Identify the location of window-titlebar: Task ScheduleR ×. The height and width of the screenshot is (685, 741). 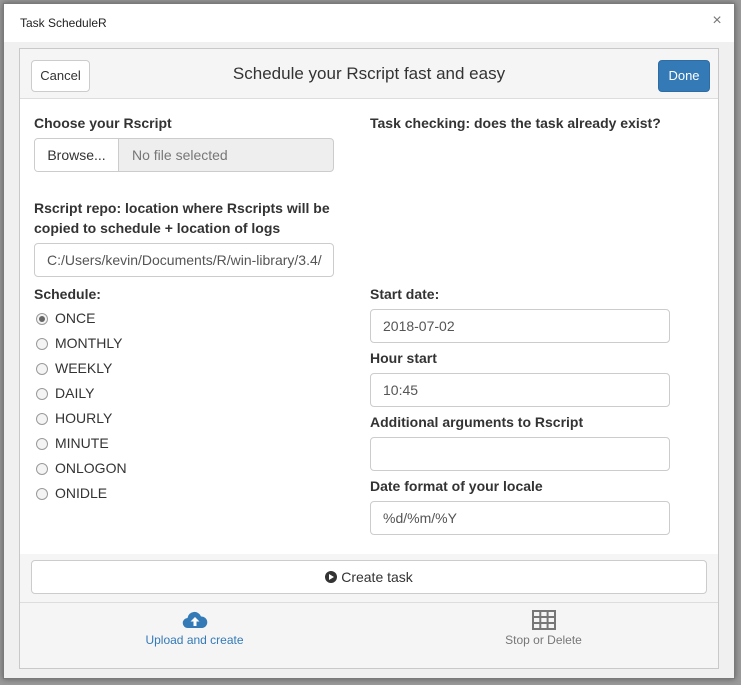
(369, 23).